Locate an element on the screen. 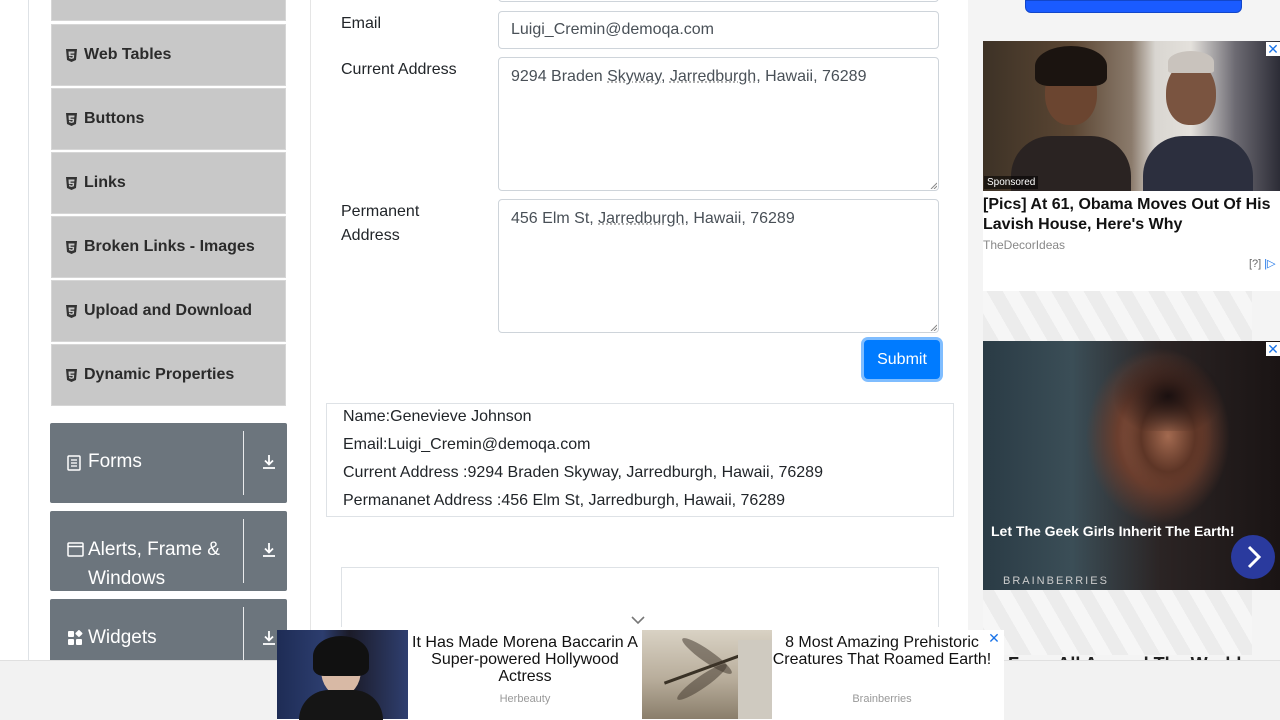  group-alerts-frame-windows: Alerts, Frame & Windows is located at coordinates (168, 551).